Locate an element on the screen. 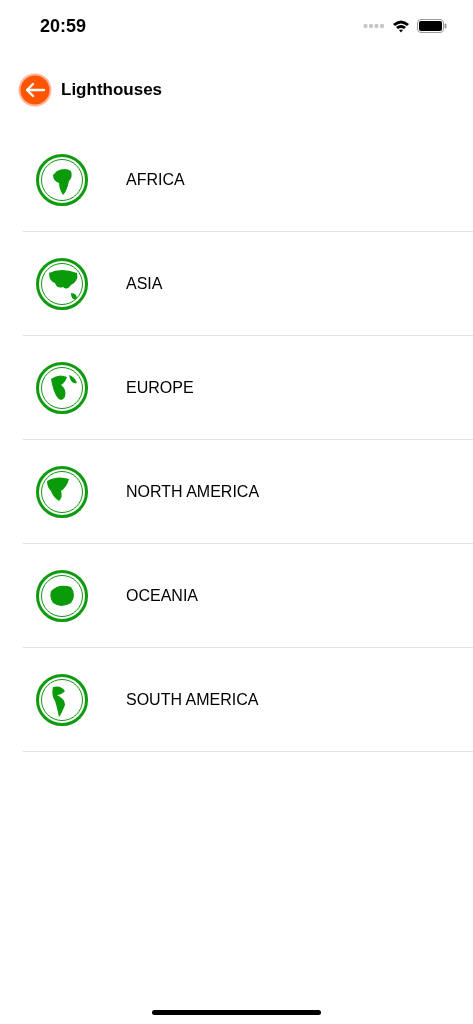 The height and width of the screenshot is (1024, 473). region-row: NORTH AMERICA is located at coordinates (248, 492).